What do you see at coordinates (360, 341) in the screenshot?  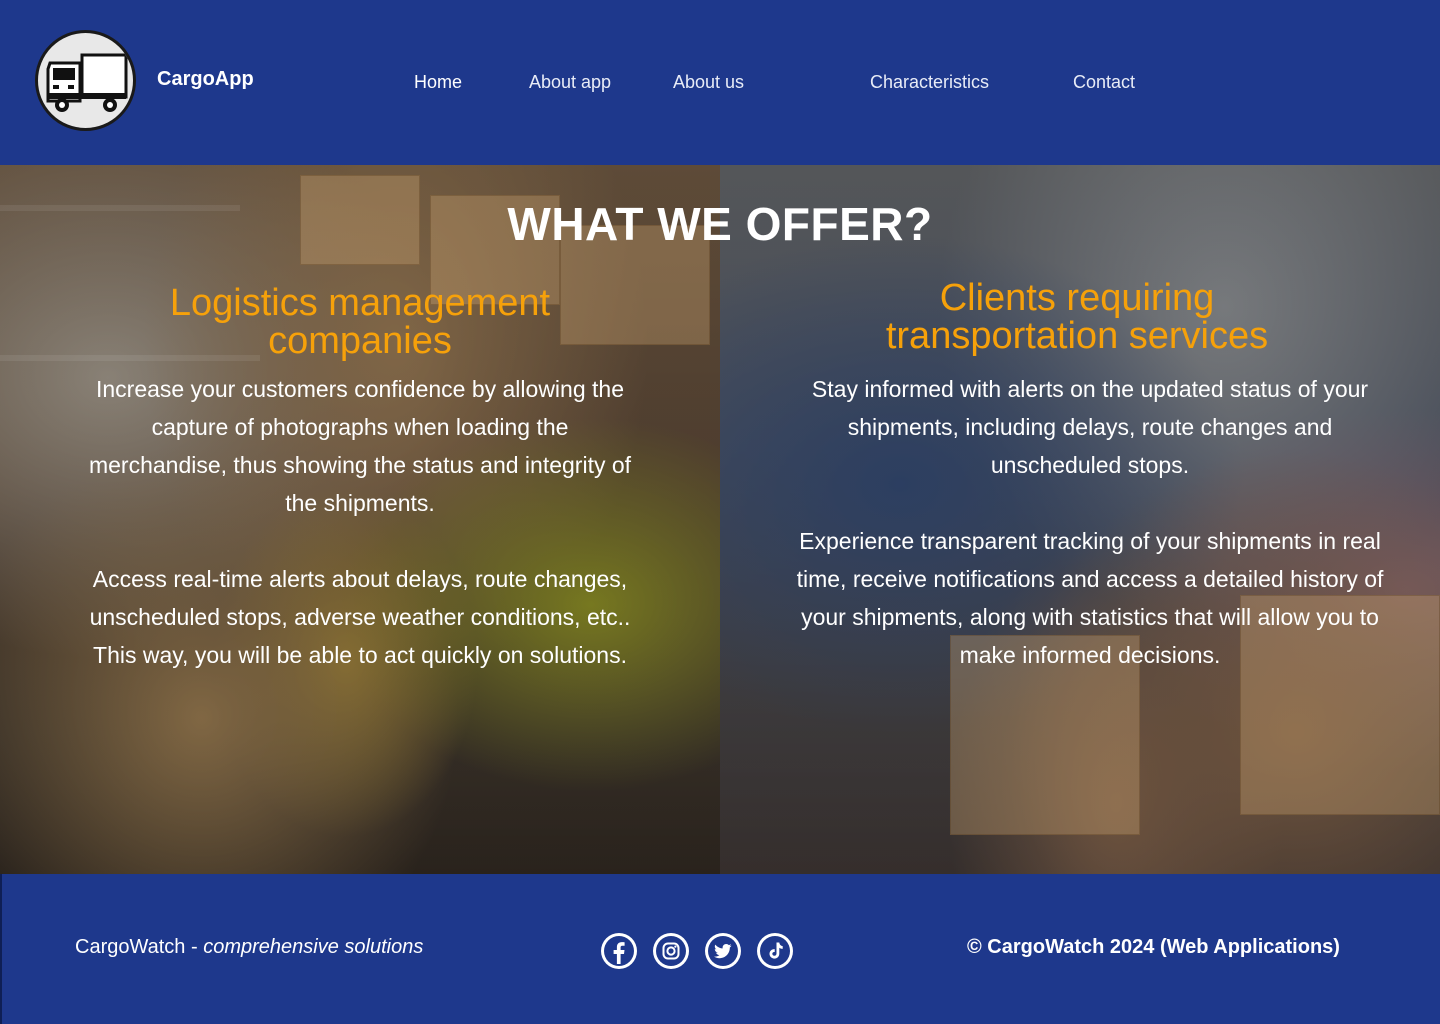 I see `left-title-line-2: companies` at bounding box center [360, 341].